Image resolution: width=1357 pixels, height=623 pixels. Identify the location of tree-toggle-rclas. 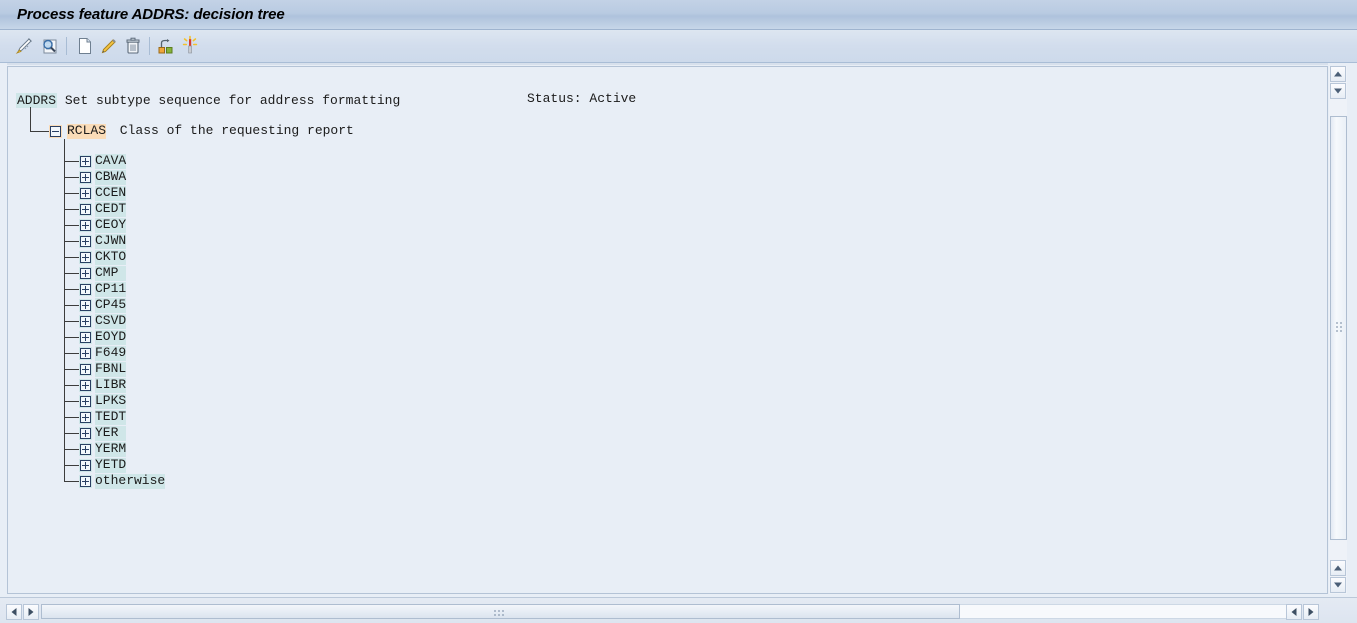
(55, 131).